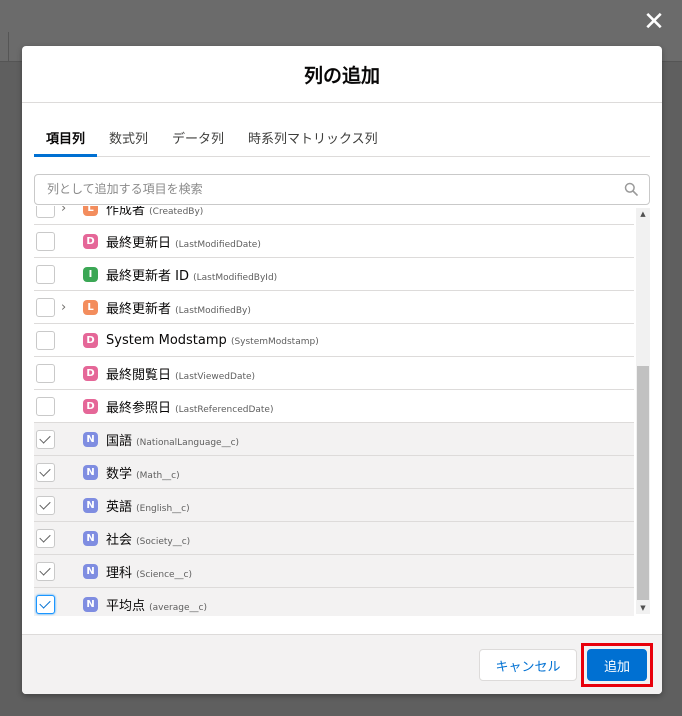  I want to click on field-name: 国語, so click(119, 441).